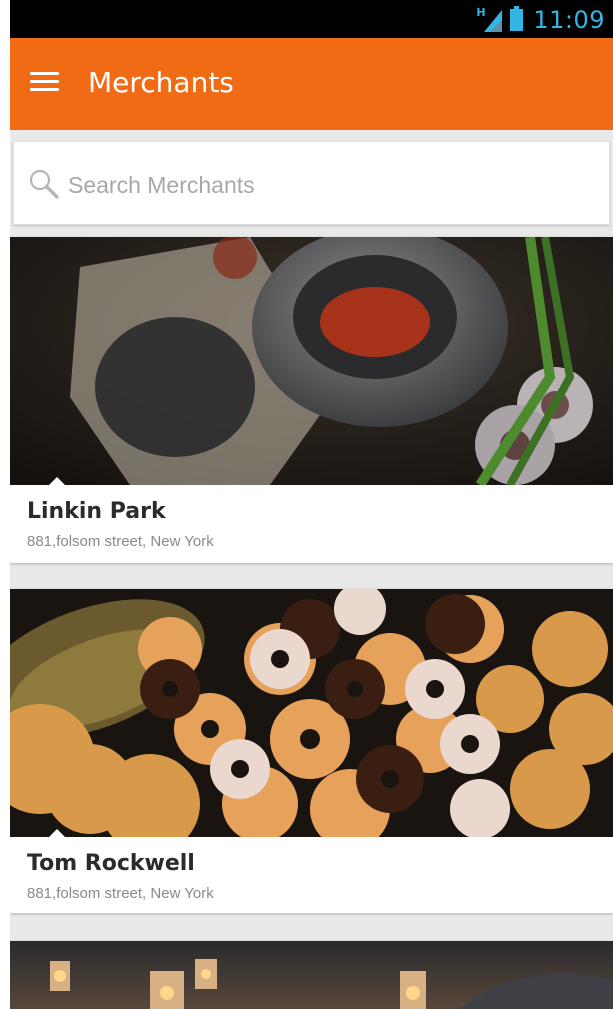  Describe the element at coordinates (111, 863) in the screenshot. I see `merchant-name: Tom Rockwell` at that location.